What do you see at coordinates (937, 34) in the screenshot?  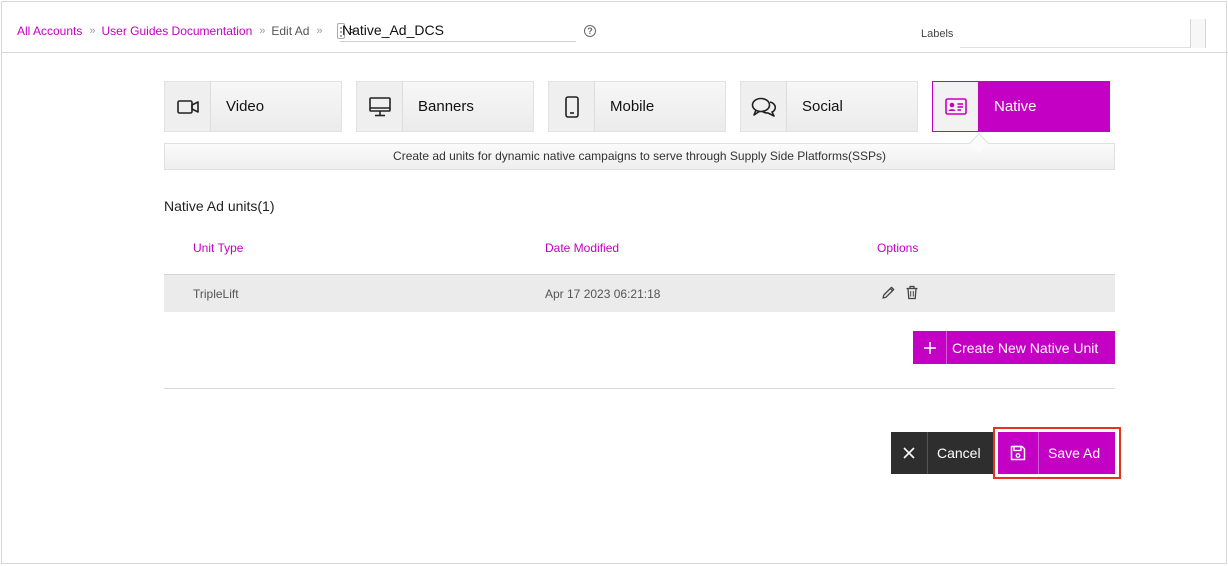 I see `labels-label: Labels` at bounding box center [937, 34].